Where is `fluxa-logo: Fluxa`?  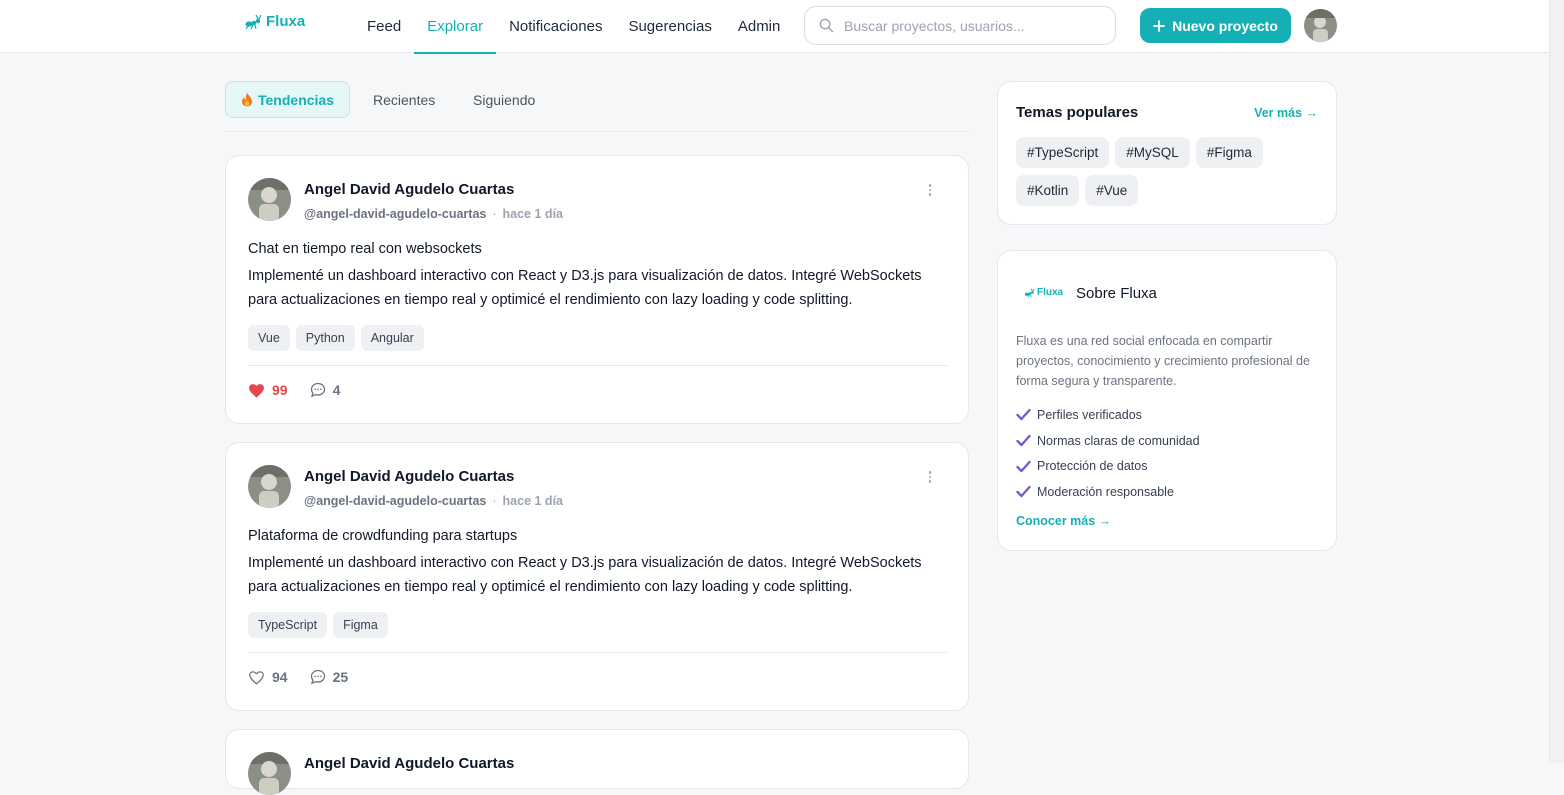 fluxa-logo: Fluxa is located at coordinates (274, 21).